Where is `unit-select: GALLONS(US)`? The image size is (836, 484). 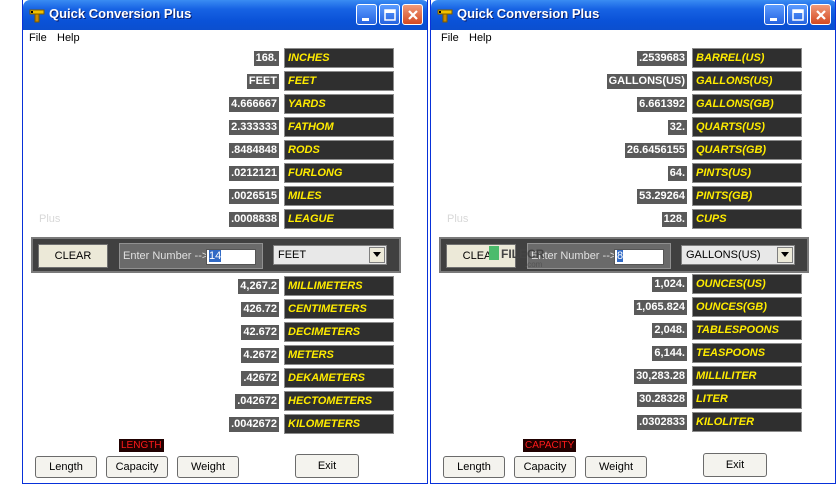
unit-select: GALLONS(US) is located at coordinates (738, 255).